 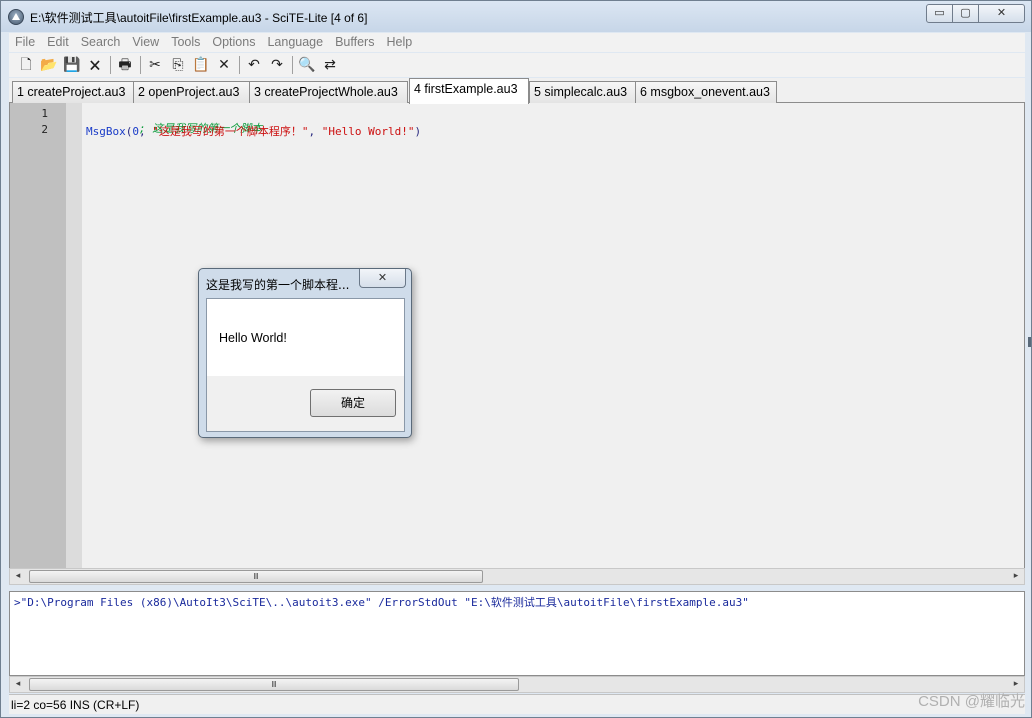 I want to click on dialog-close-button: ✕, so click(x=382, y=278).